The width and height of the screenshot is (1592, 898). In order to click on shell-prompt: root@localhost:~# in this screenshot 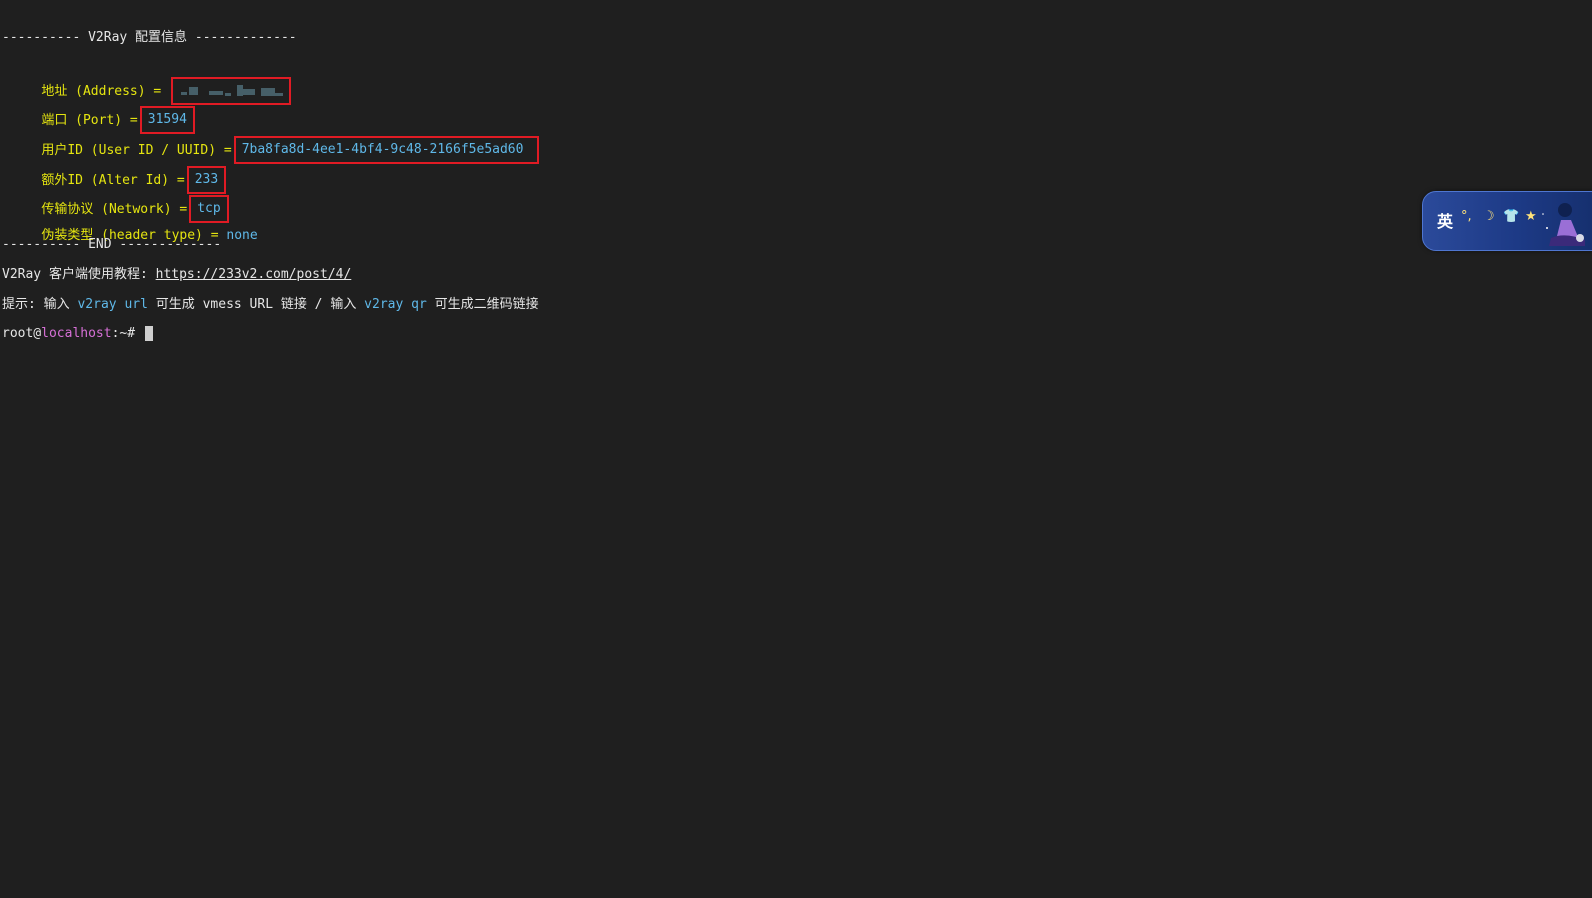, I will do `click(77, 334)`.